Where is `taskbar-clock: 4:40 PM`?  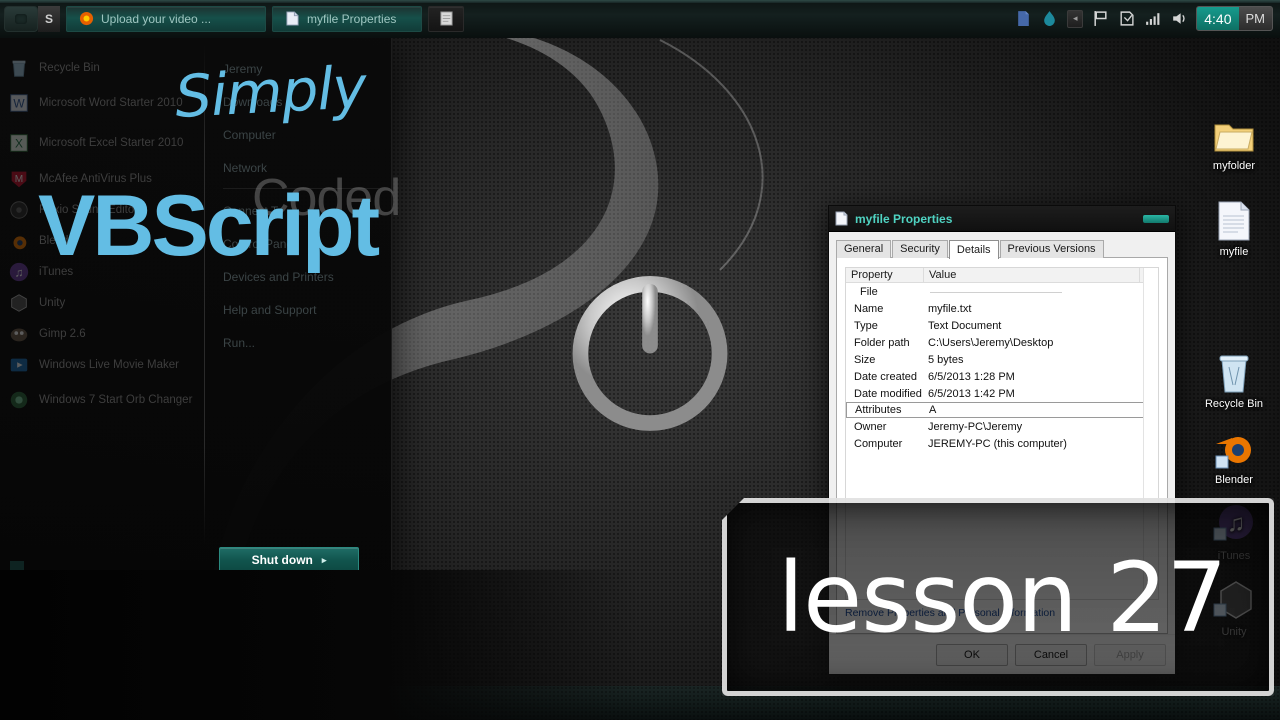 taskbar-clock: 4:40 PM is located at coordinates (1234, 18).